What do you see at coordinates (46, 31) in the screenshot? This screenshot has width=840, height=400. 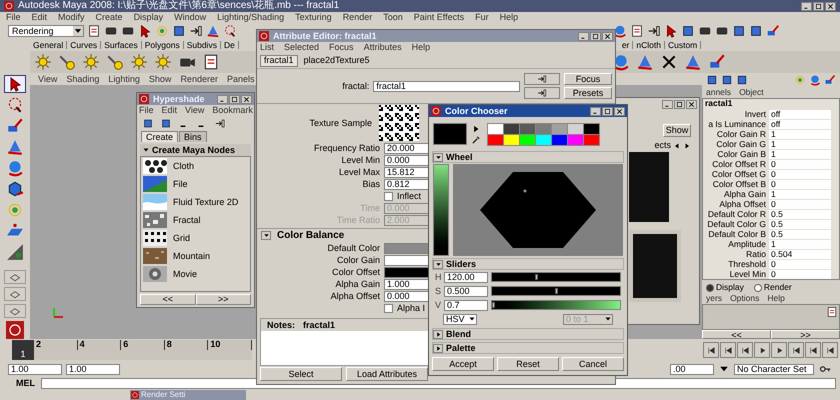 I see `menu-set-dropdown: Rendering` at bounding box center [46, 31].